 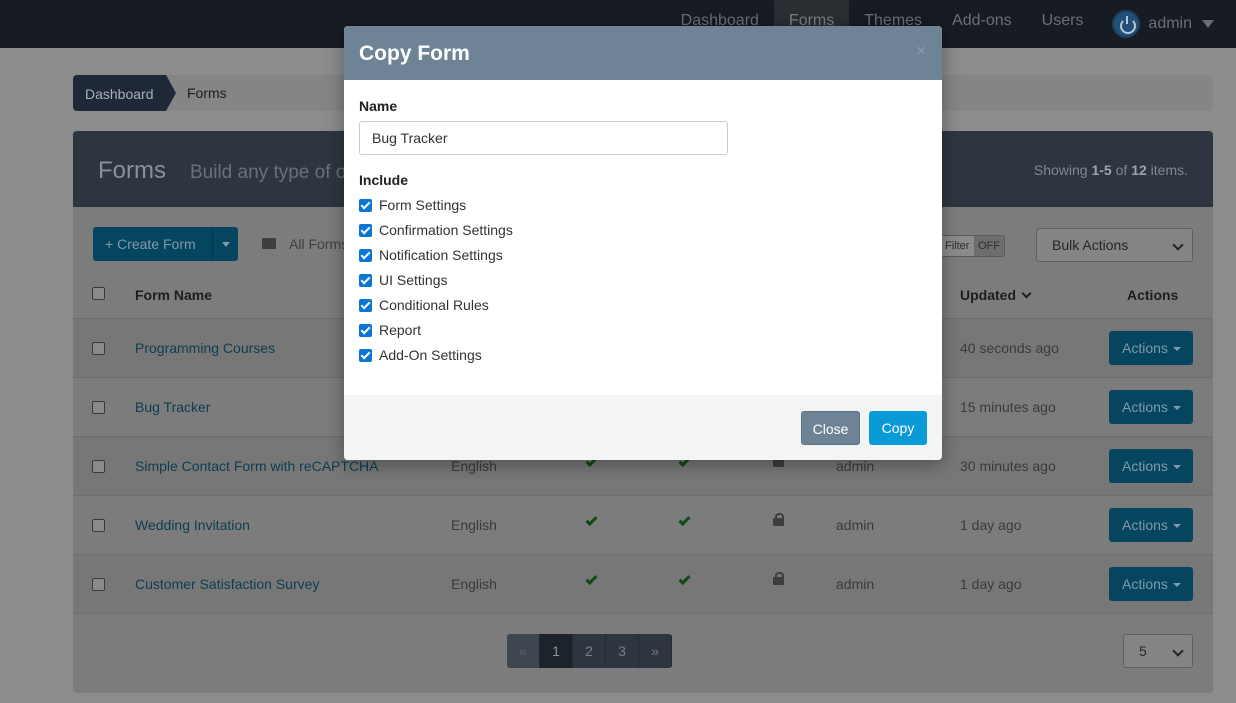 I want to click on form-name-link: Simple Contact Form with reCAPTCHA, so click(x=257, y=466).